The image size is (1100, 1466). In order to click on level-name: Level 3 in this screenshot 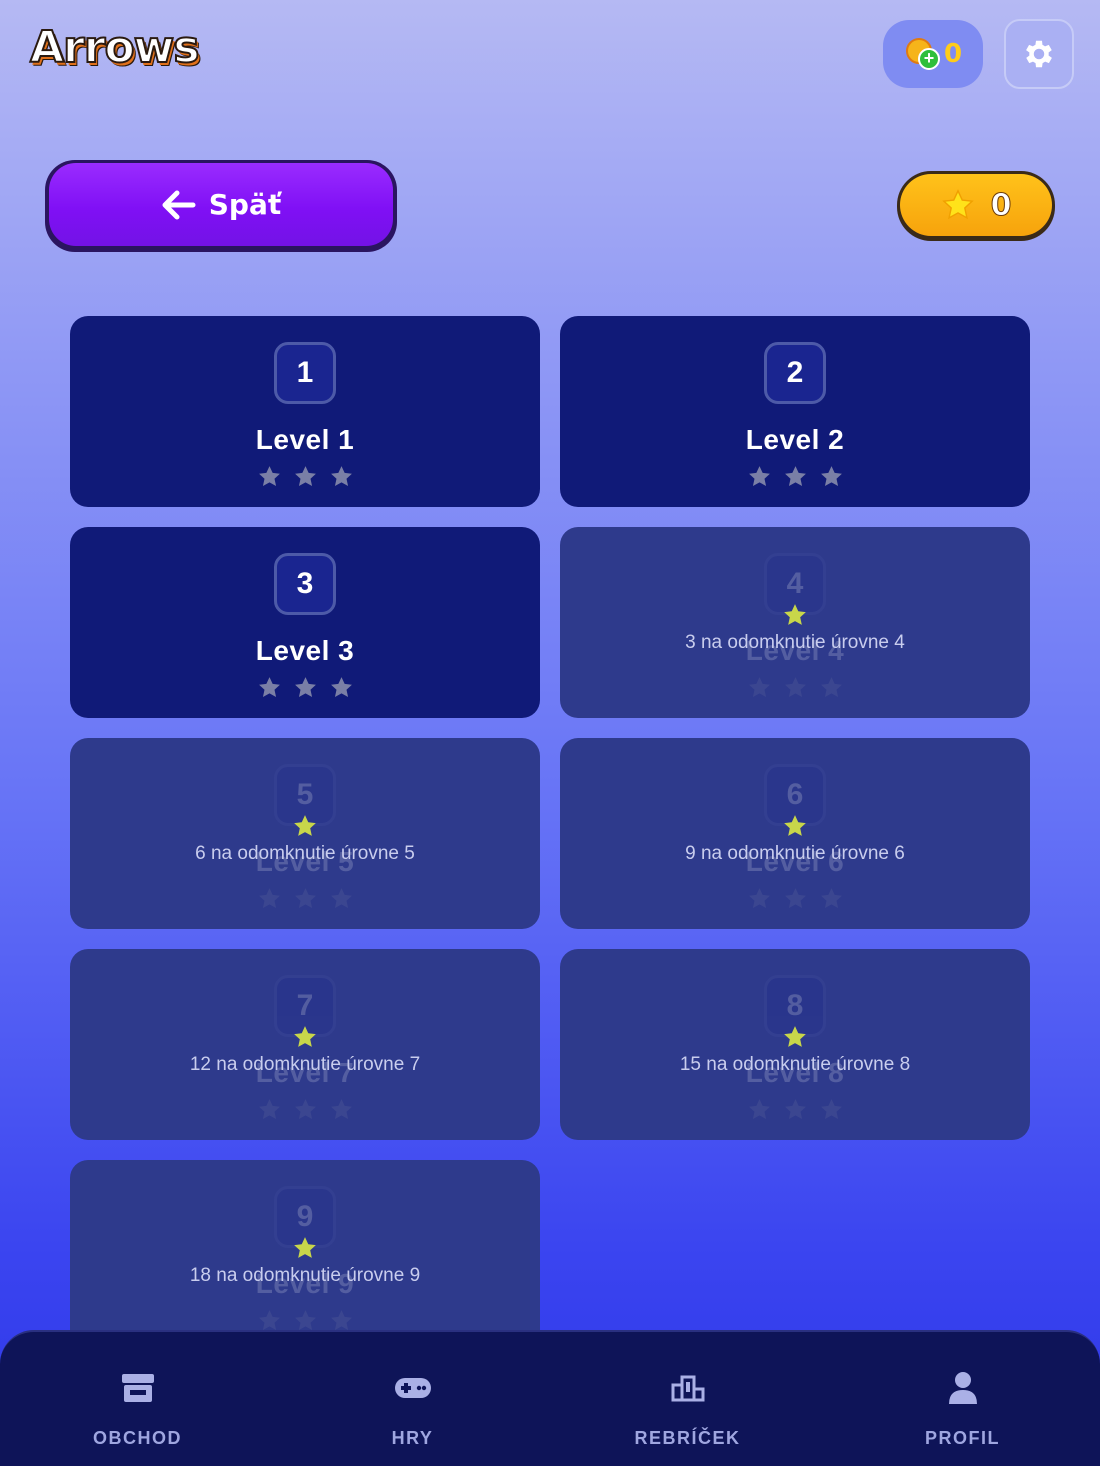, I will do `click(305, 650)`.